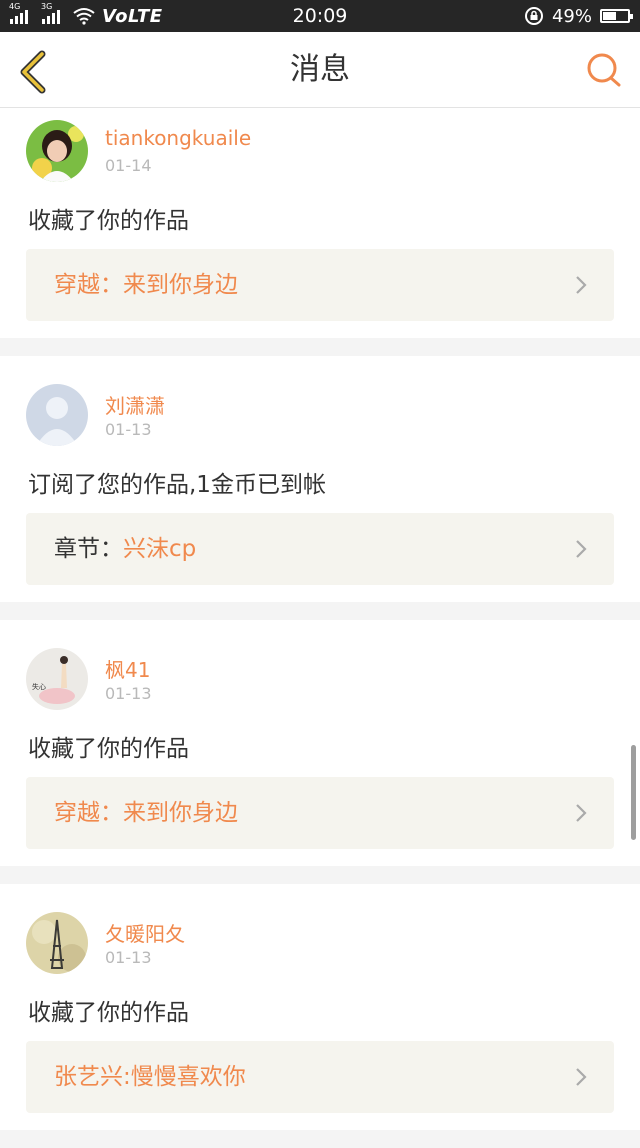 This screenshot has height=1148, width=640. I want to click on wifi-icon, so click(84, 16).